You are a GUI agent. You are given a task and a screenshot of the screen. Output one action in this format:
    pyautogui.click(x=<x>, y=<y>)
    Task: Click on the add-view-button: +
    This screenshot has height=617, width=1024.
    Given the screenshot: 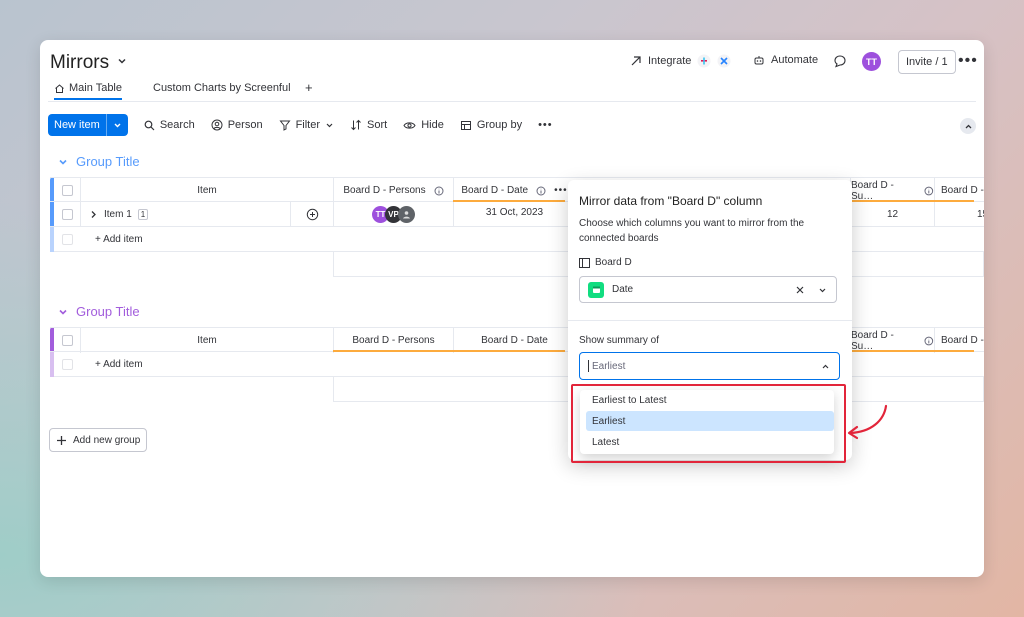 What is the action you would take?
    pyautogui.click(x=309, y=89)
    